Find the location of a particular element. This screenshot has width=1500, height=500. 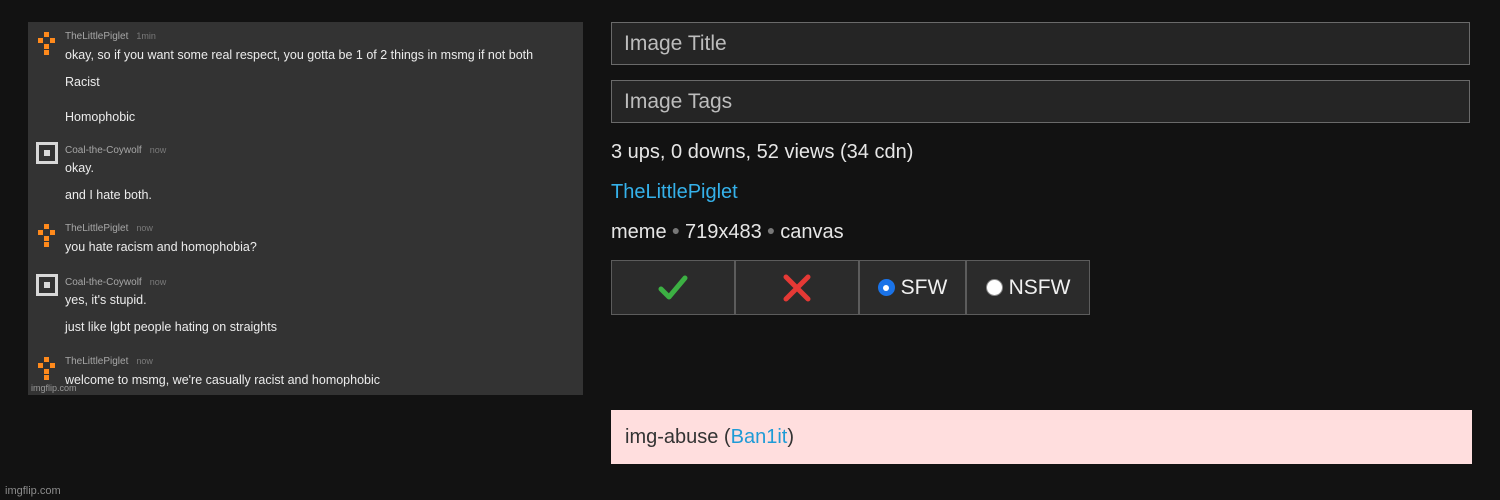

nsfw-radio-button: NSFW is located at coordinates (1028, 287).